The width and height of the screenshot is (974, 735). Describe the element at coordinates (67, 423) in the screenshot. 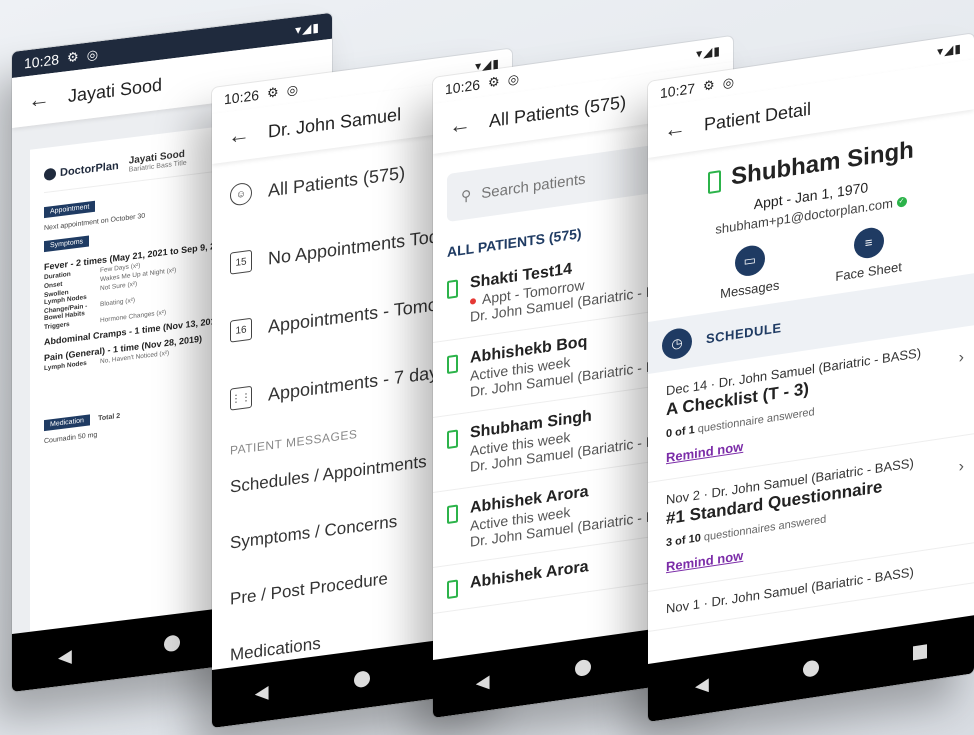

I see `medication-chip: Medication` at that location.